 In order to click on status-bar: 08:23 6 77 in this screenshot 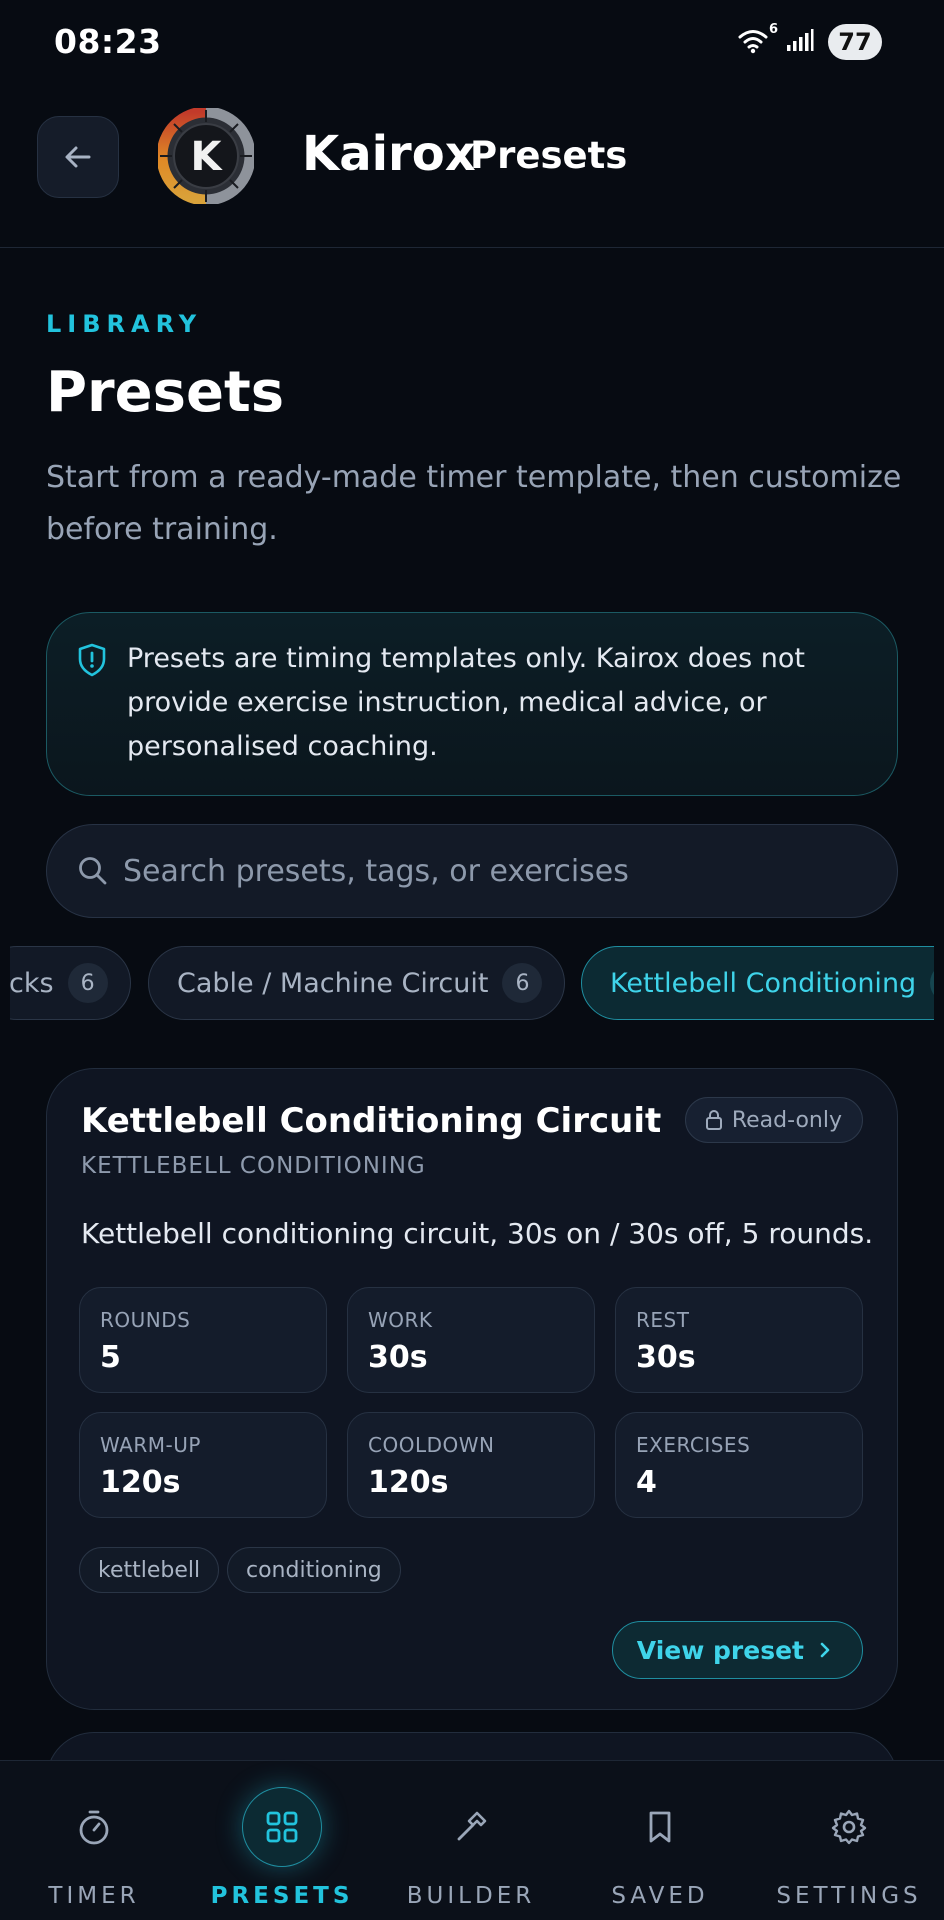, I will do `click(472, 42)`.